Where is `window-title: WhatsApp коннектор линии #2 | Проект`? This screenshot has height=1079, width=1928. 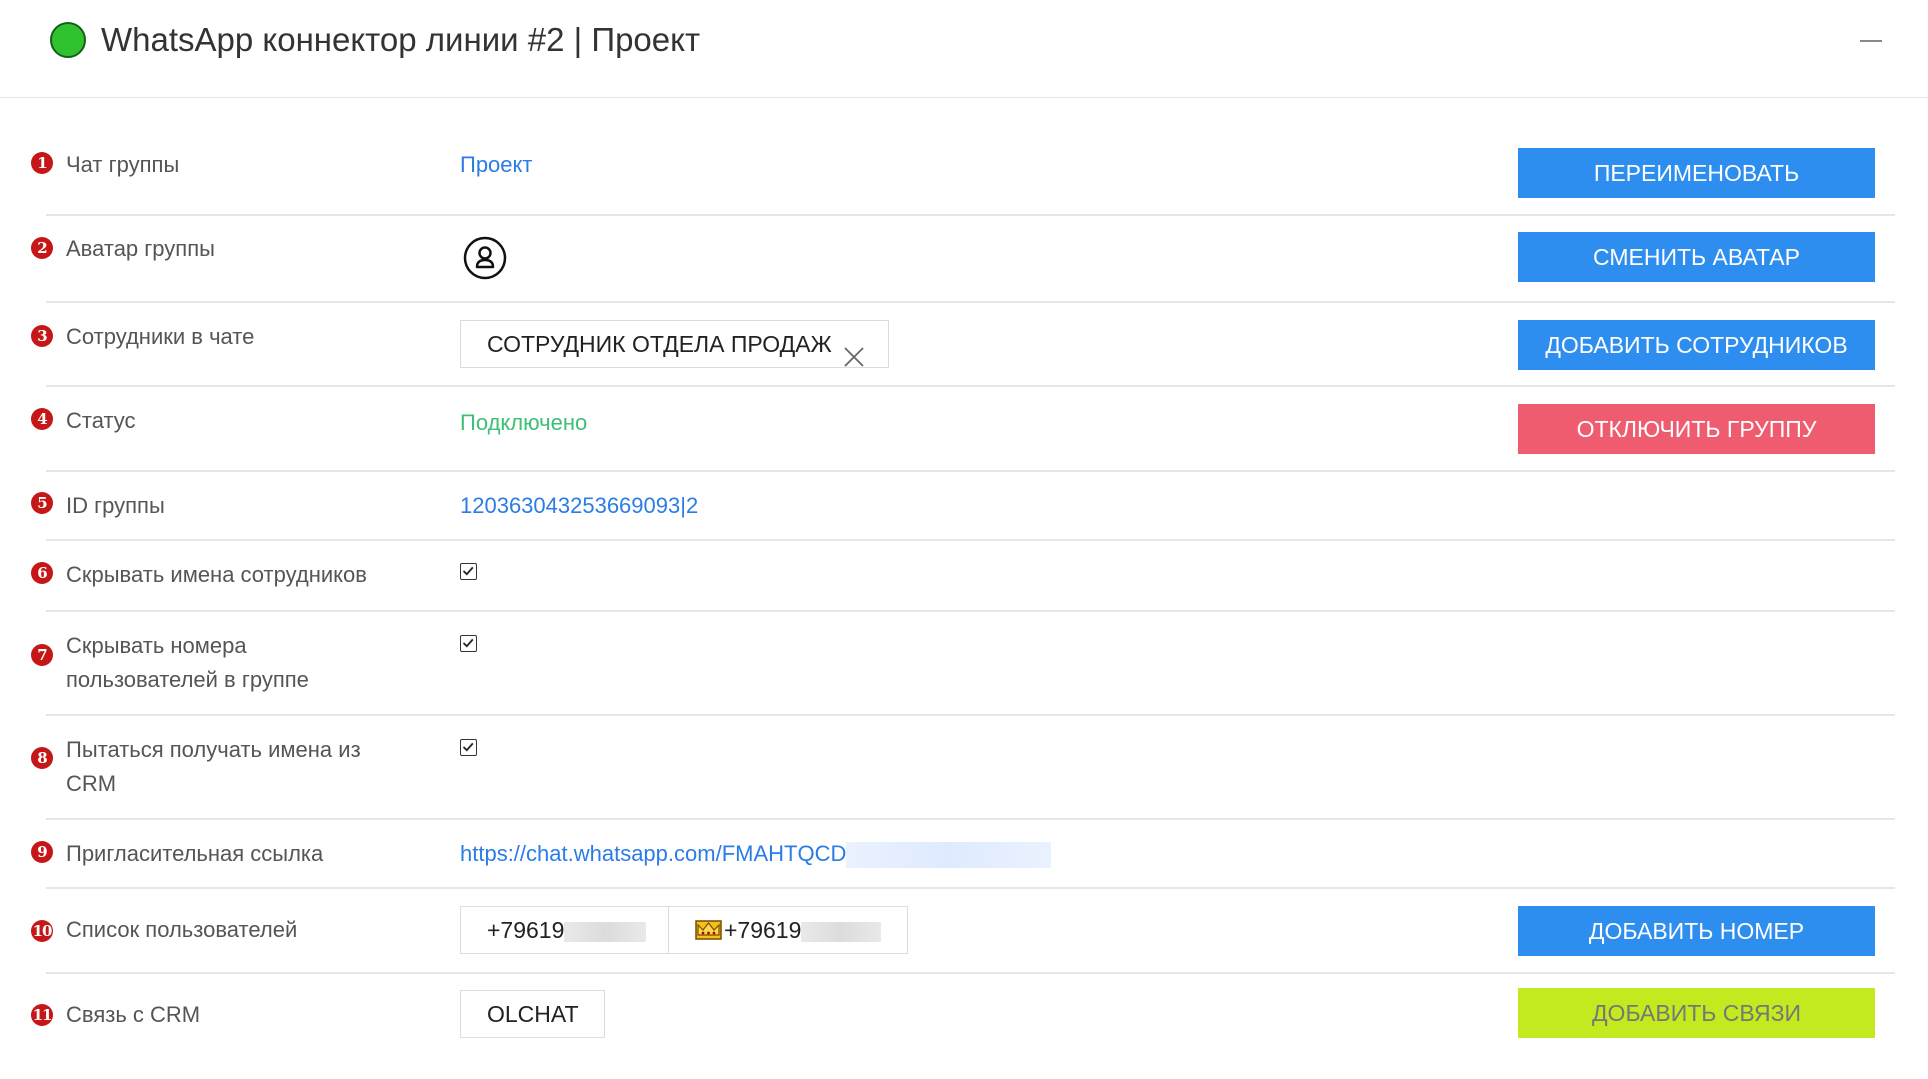
window-title: WhatsApp коннектор линии #2 | Проект is located at coordinates (401, 39).